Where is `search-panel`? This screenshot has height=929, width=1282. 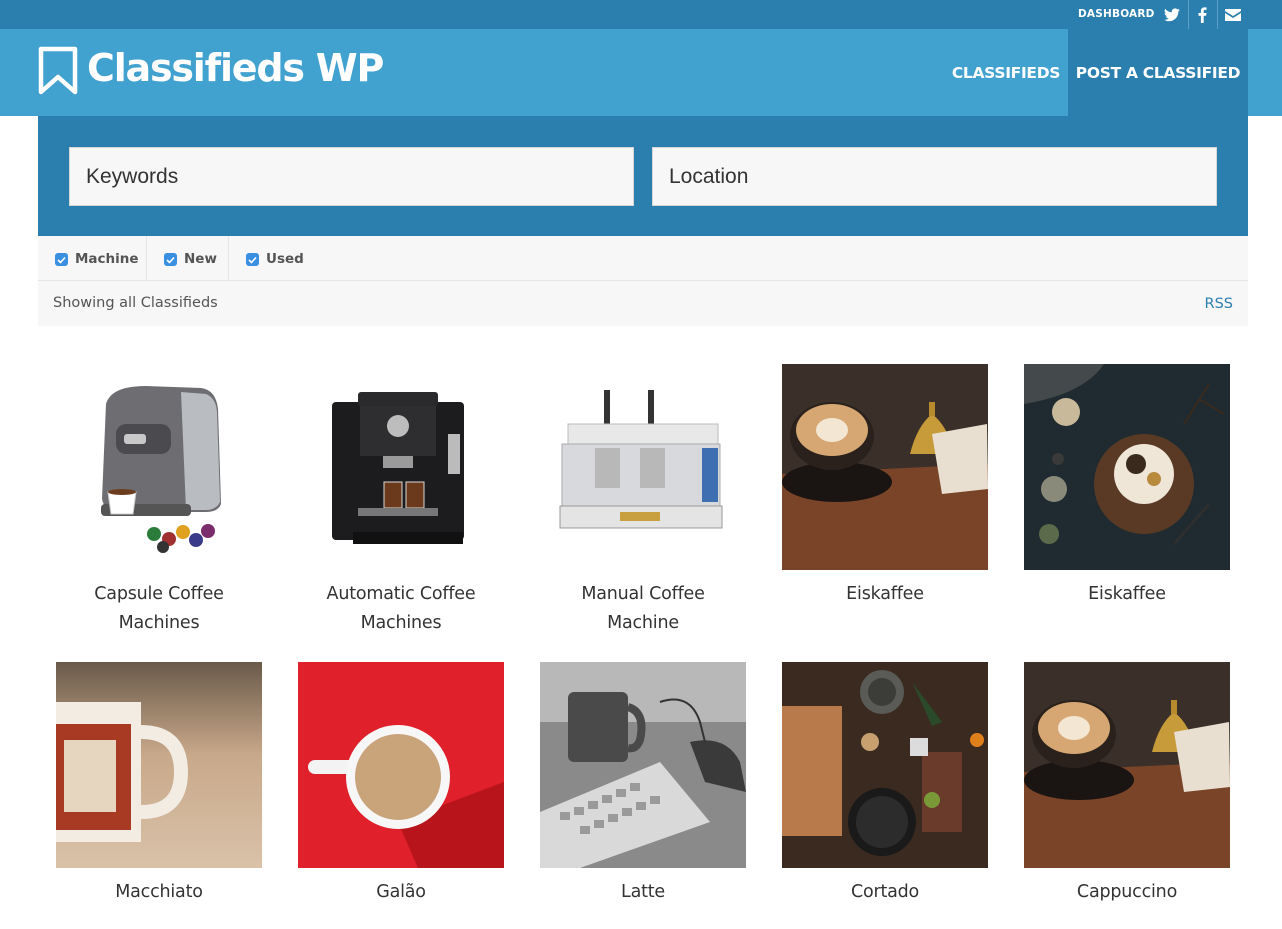
search-panel is located at coordinates (643, 176).